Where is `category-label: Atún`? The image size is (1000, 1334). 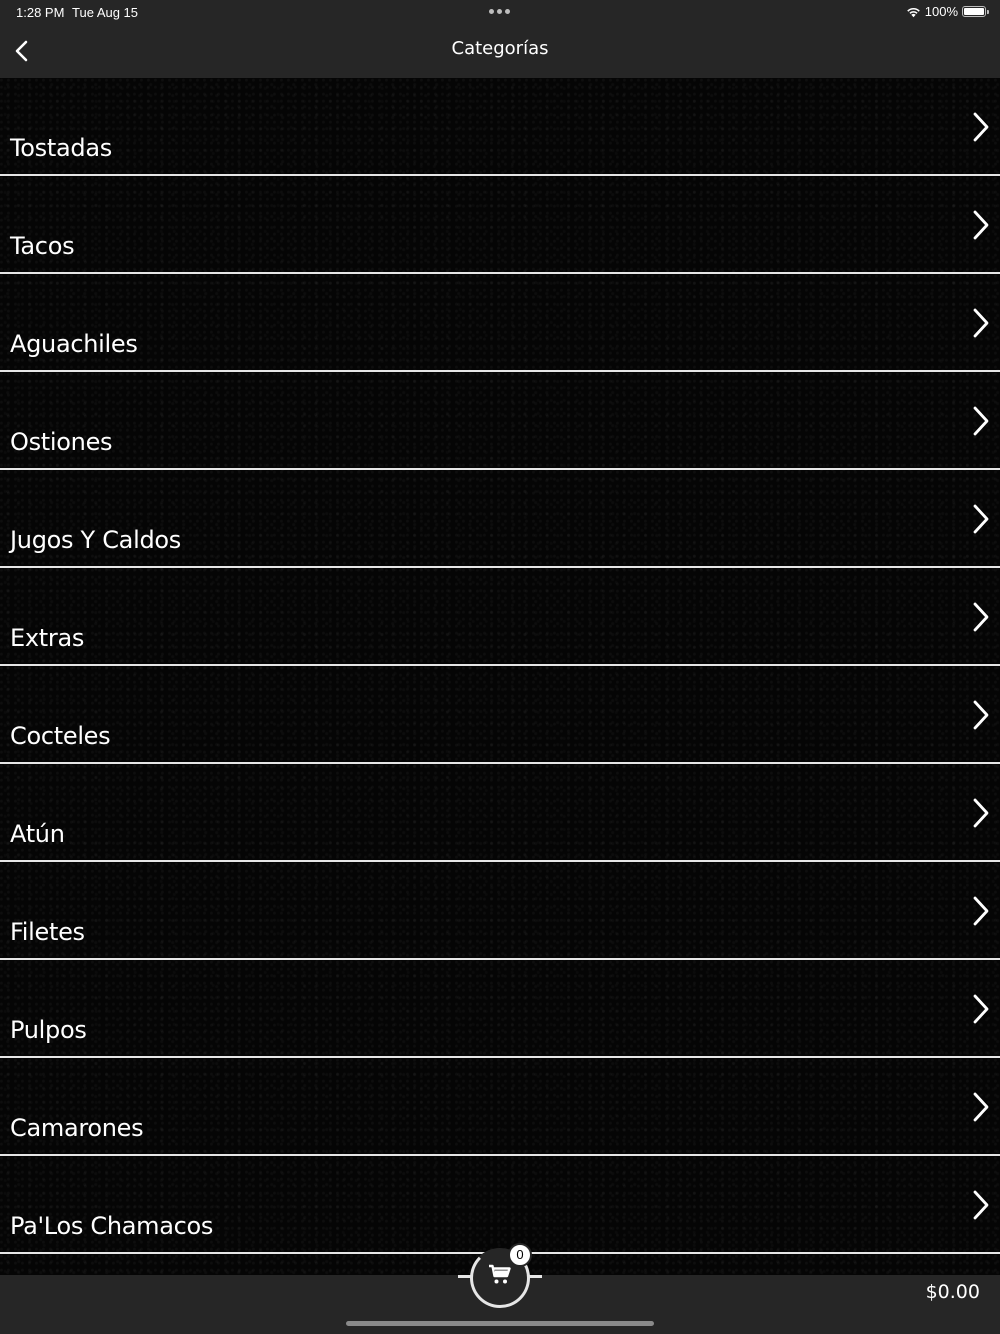 category-label: Atún is located at coordinates (37, 834).